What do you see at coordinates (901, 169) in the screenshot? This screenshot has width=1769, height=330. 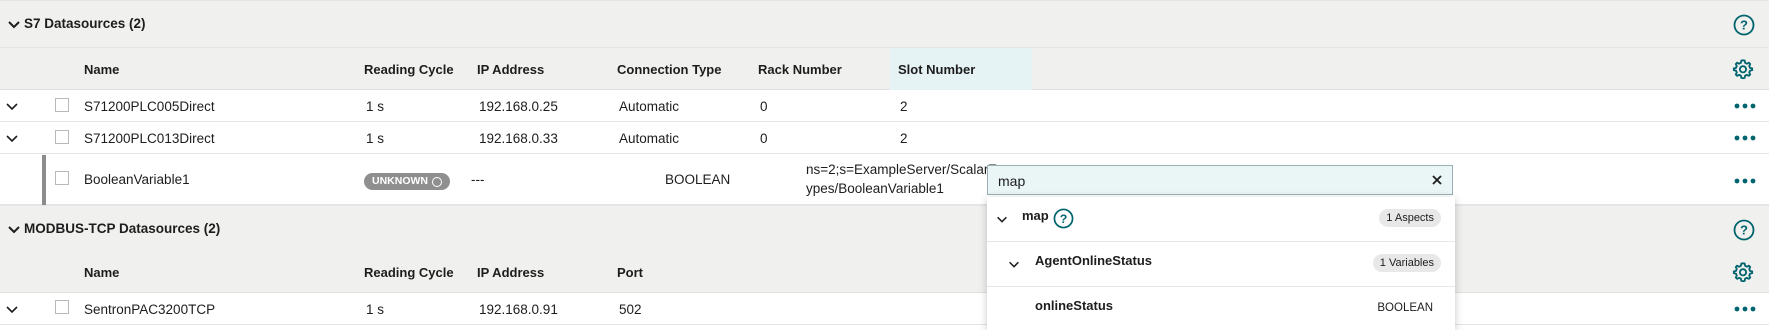 I see `variable-address-line1: ns=2;s=ExampleServer/ScalarT` at bounding box center [901, 169].